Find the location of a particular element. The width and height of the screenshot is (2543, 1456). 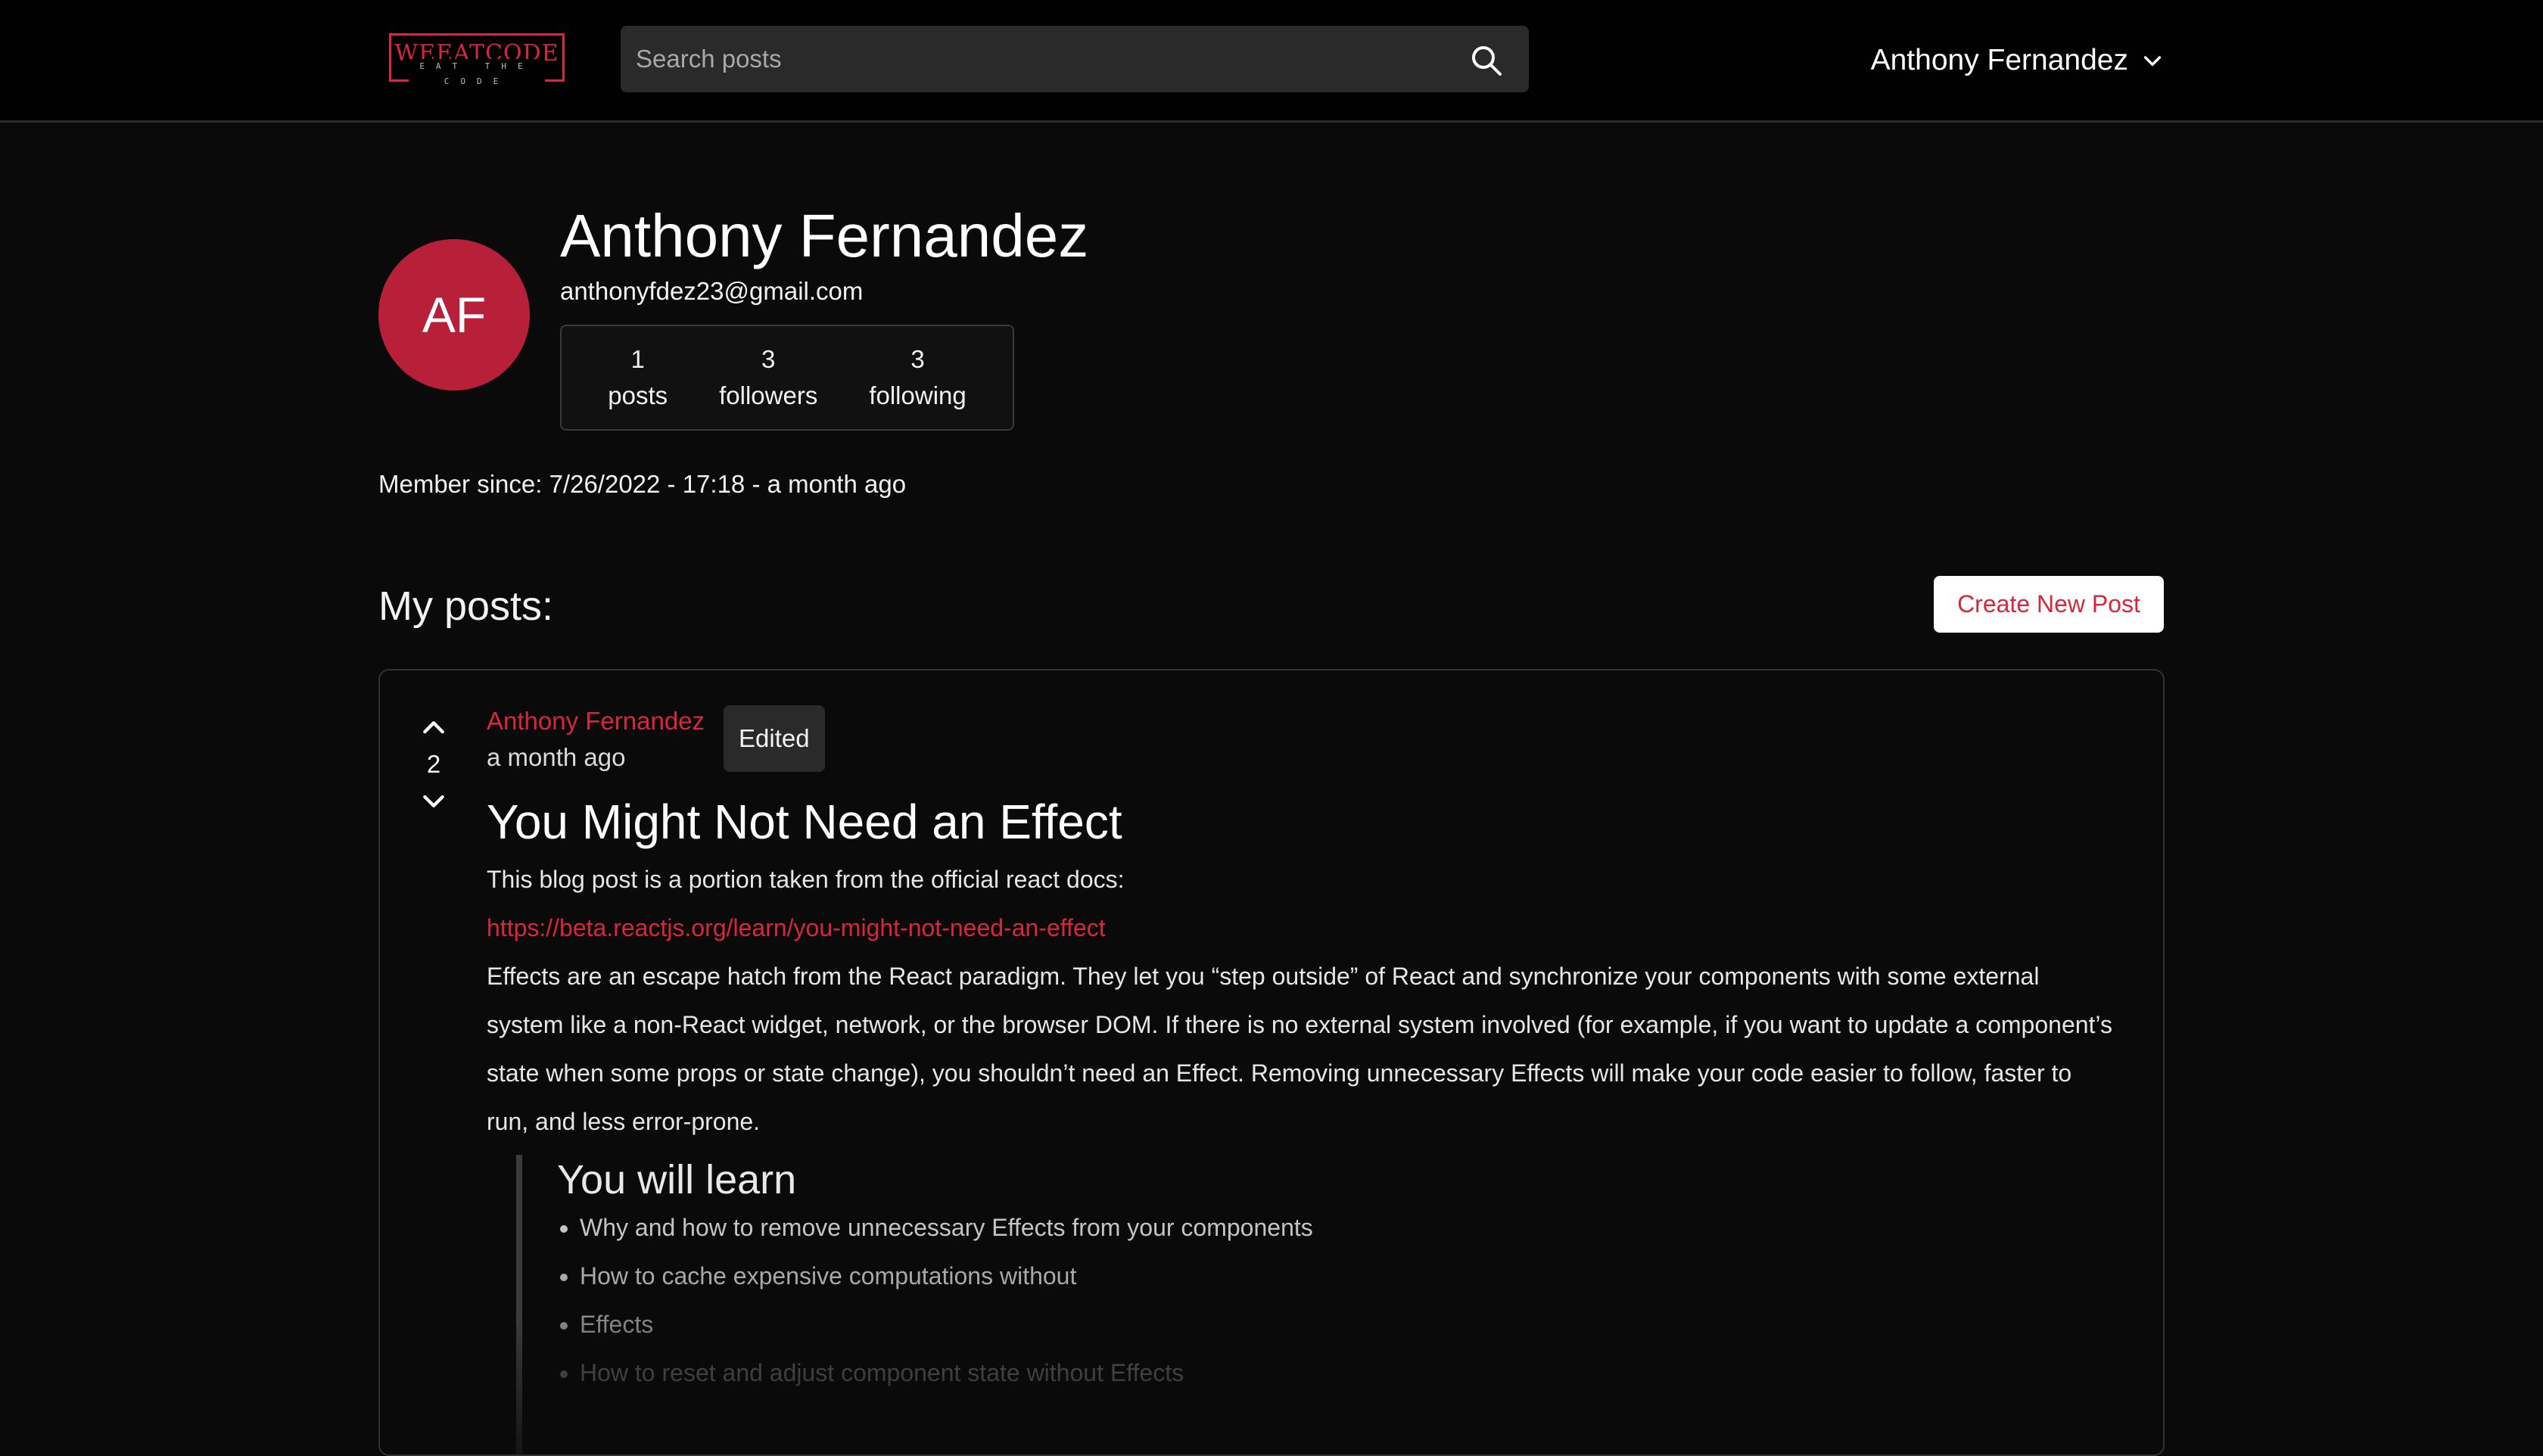

profile-email: anthonyfdez23@gmail.com is located at coordinates (712, 291).